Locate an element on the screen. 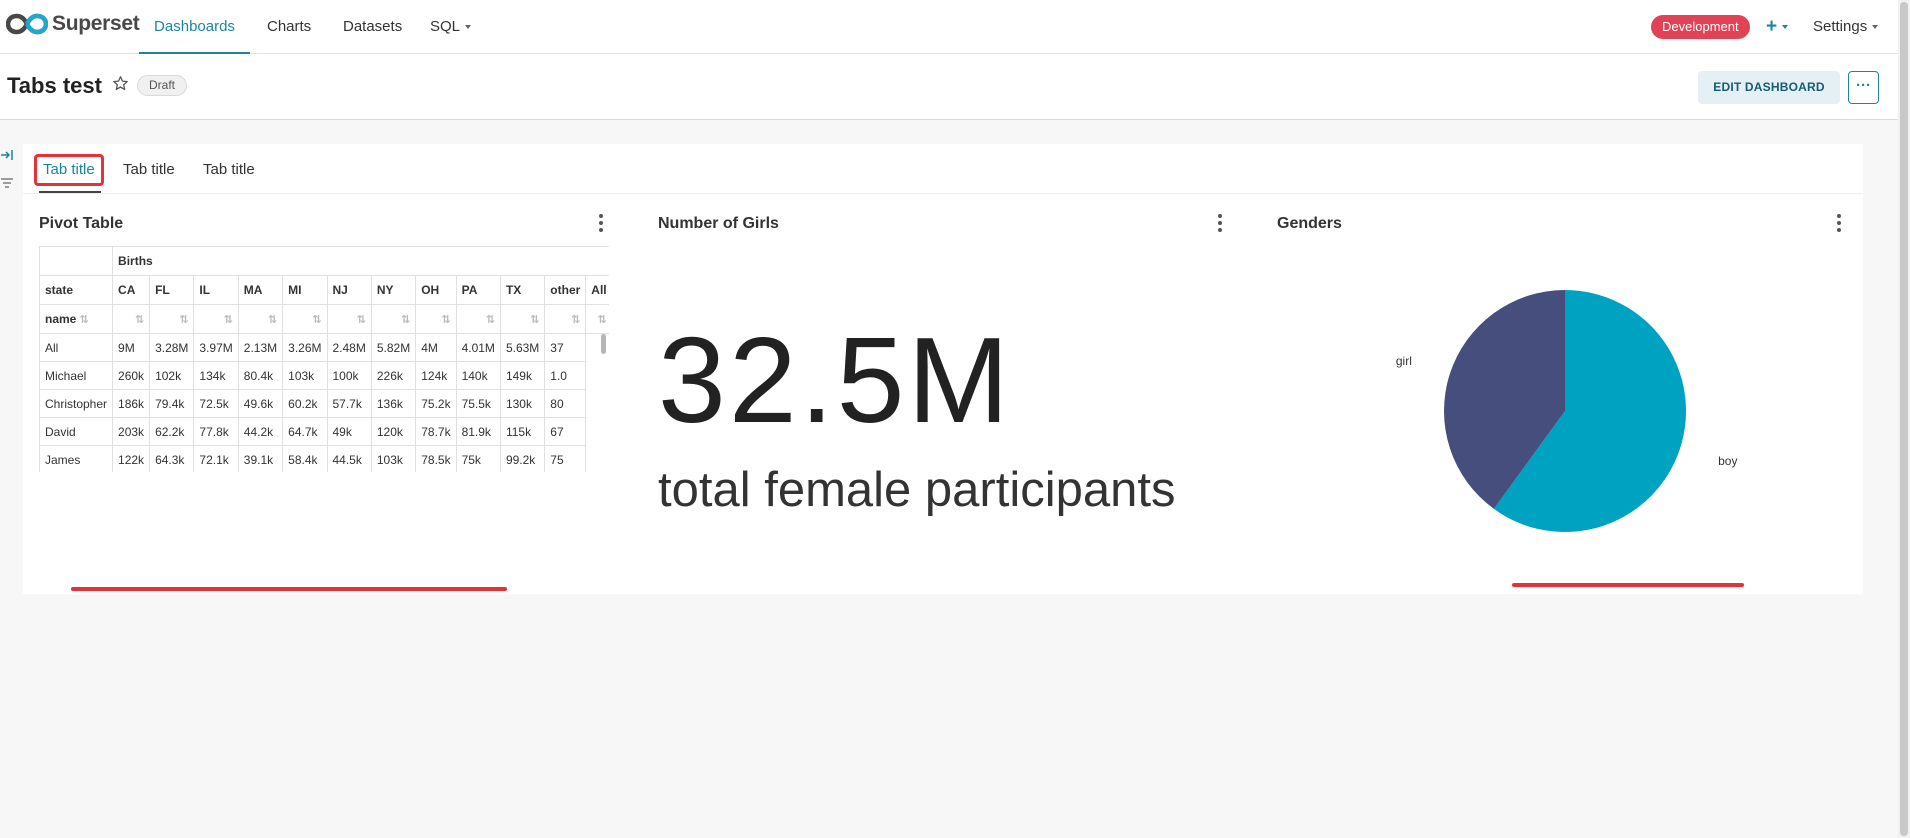 The width and height of the screenshot is (1910, 838). big-number-title: Number of Girls is located at coordinates (718, 223).